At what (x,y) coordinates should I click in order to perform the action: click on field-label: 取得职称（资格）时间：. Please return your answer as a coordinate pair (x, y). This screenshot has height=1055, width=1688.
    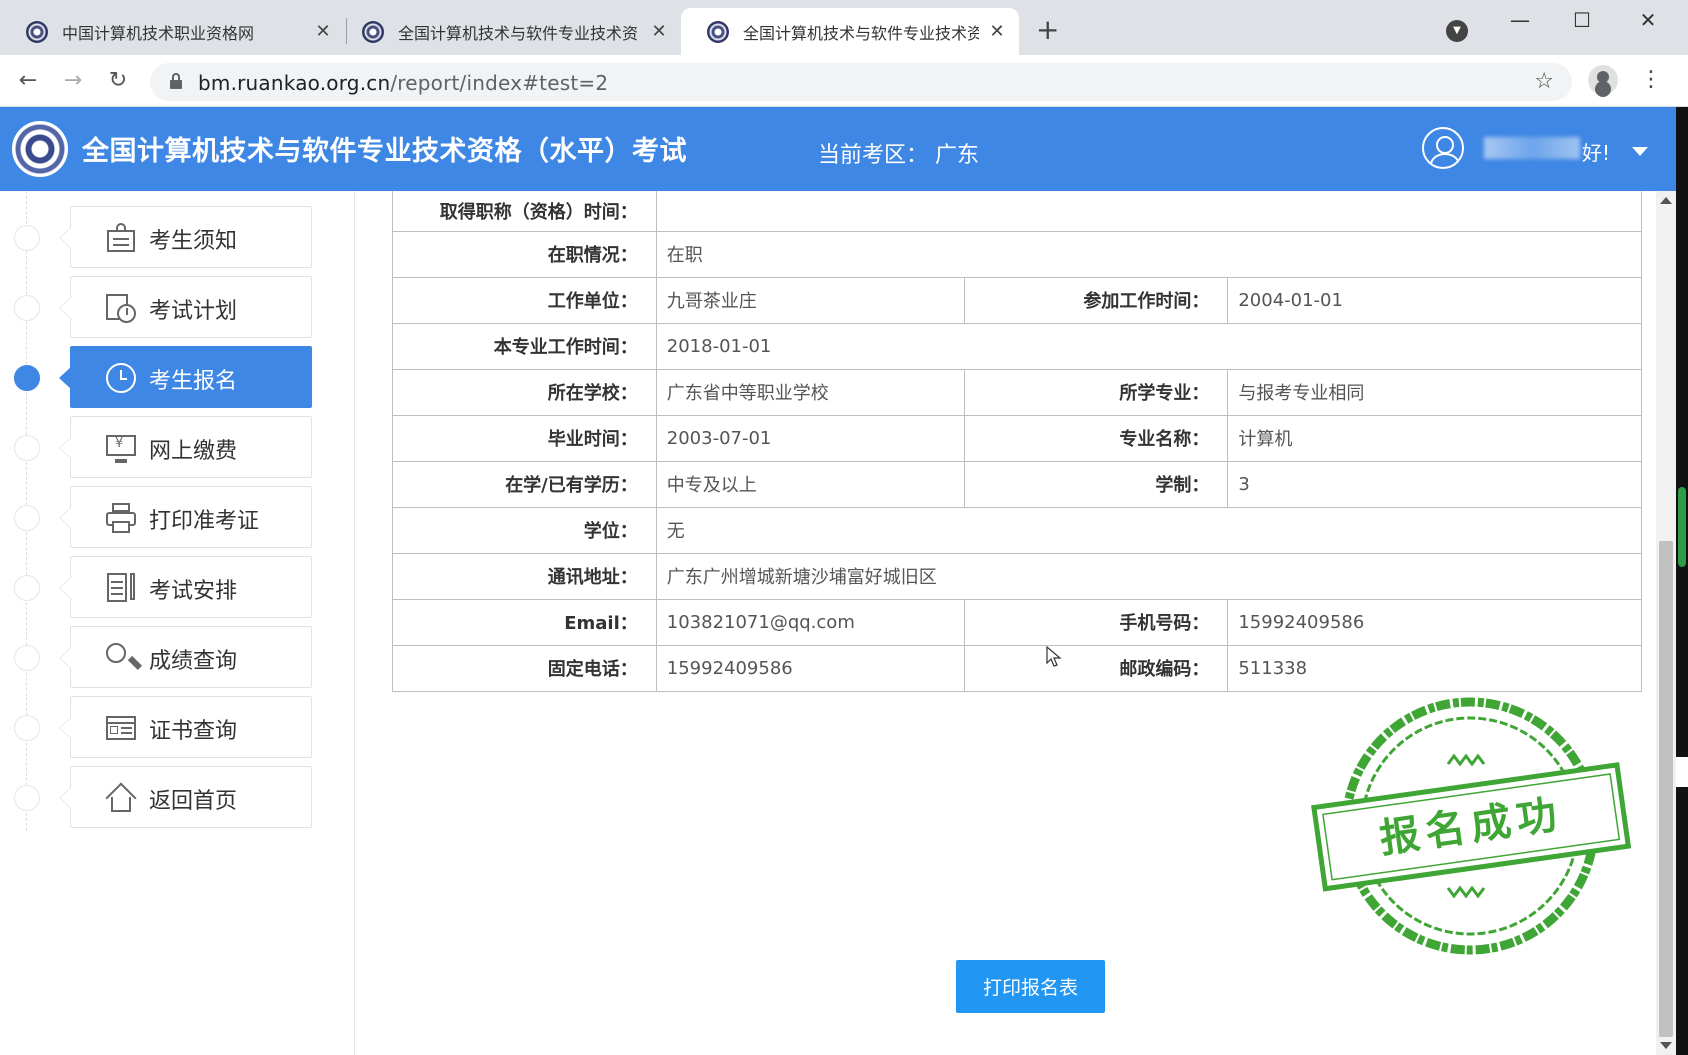
    Looking at the image, I should click on (524, 211).